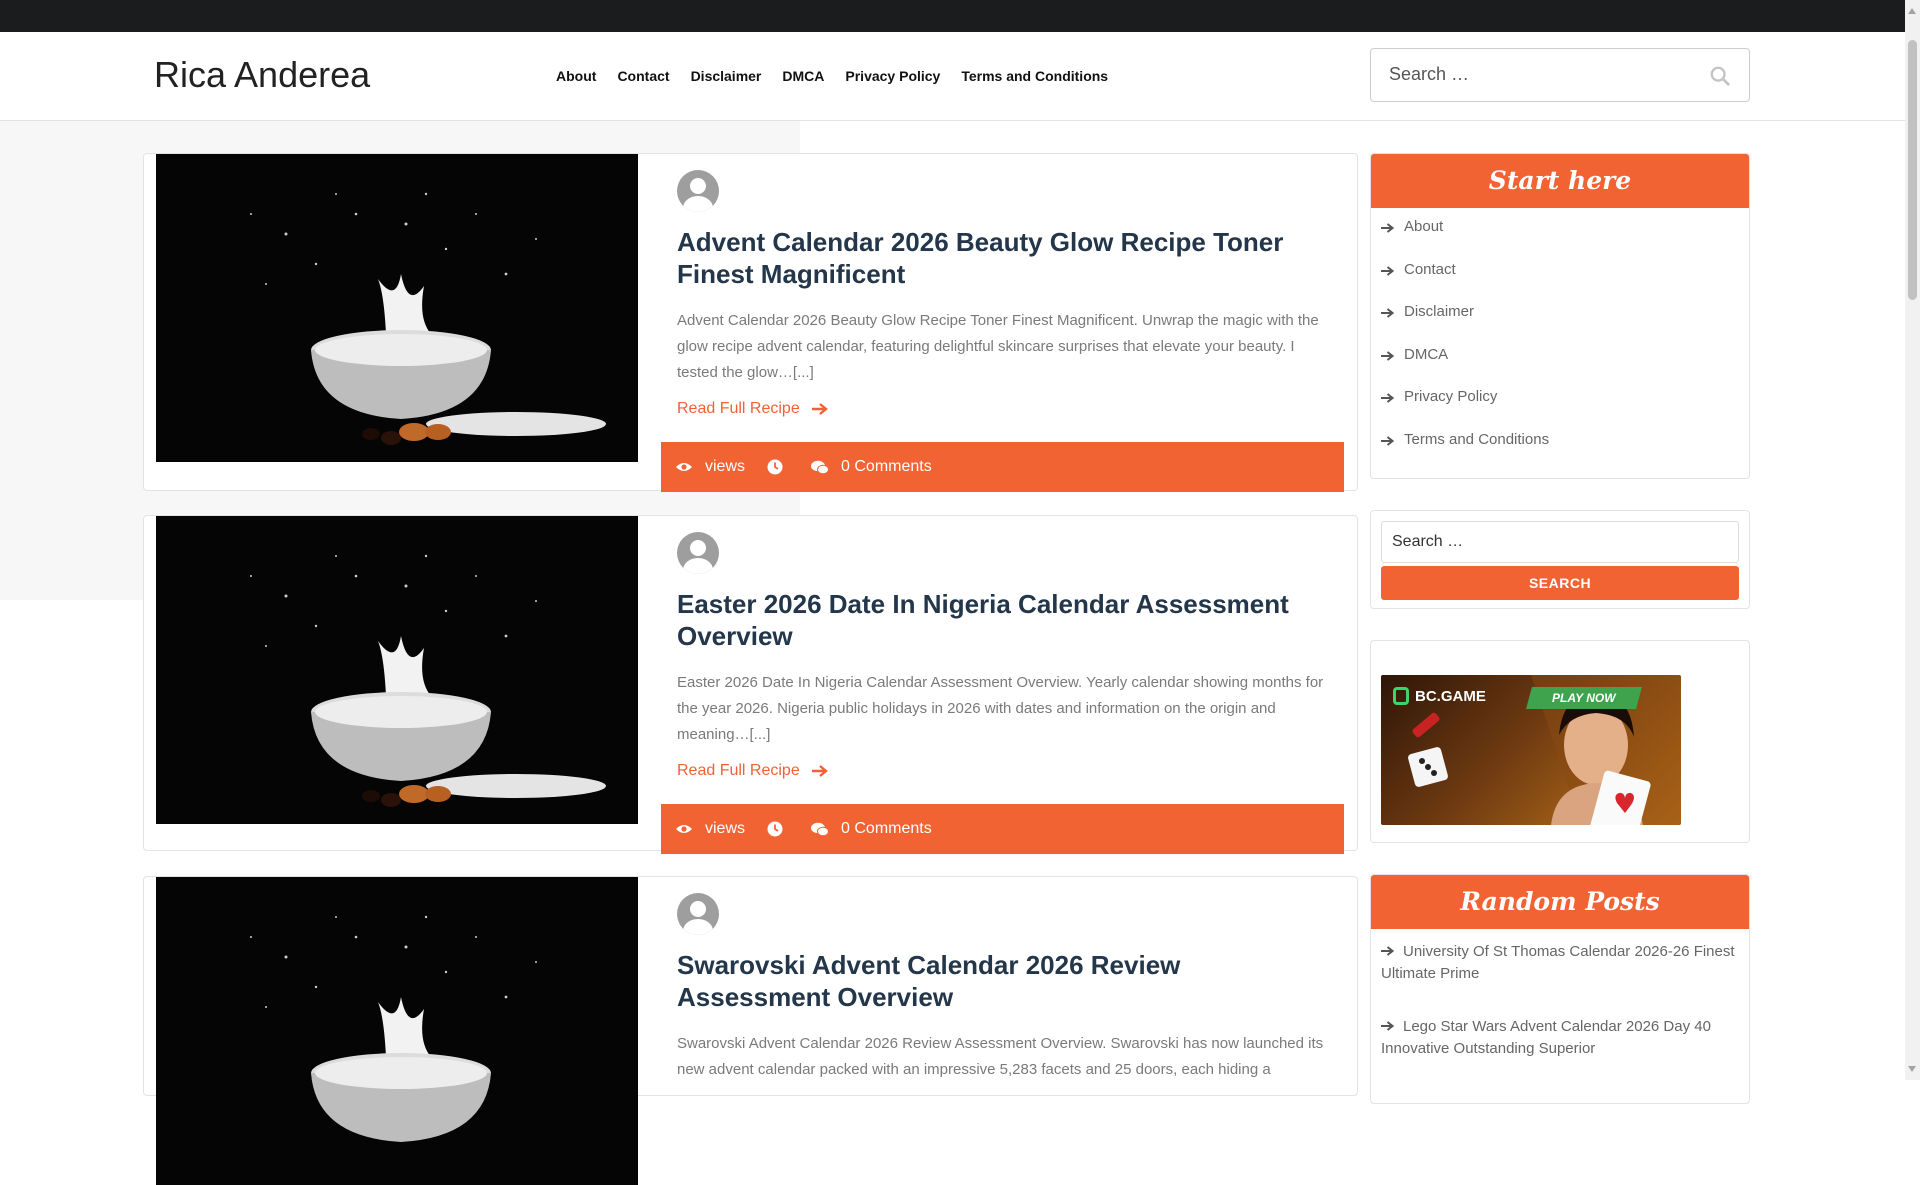 The image size is (1920, 1185). What do you see at coordinates (1560, 239) in the screenshot?
I see `sidebar-item-about: About` at bounding box center [1560, 239].